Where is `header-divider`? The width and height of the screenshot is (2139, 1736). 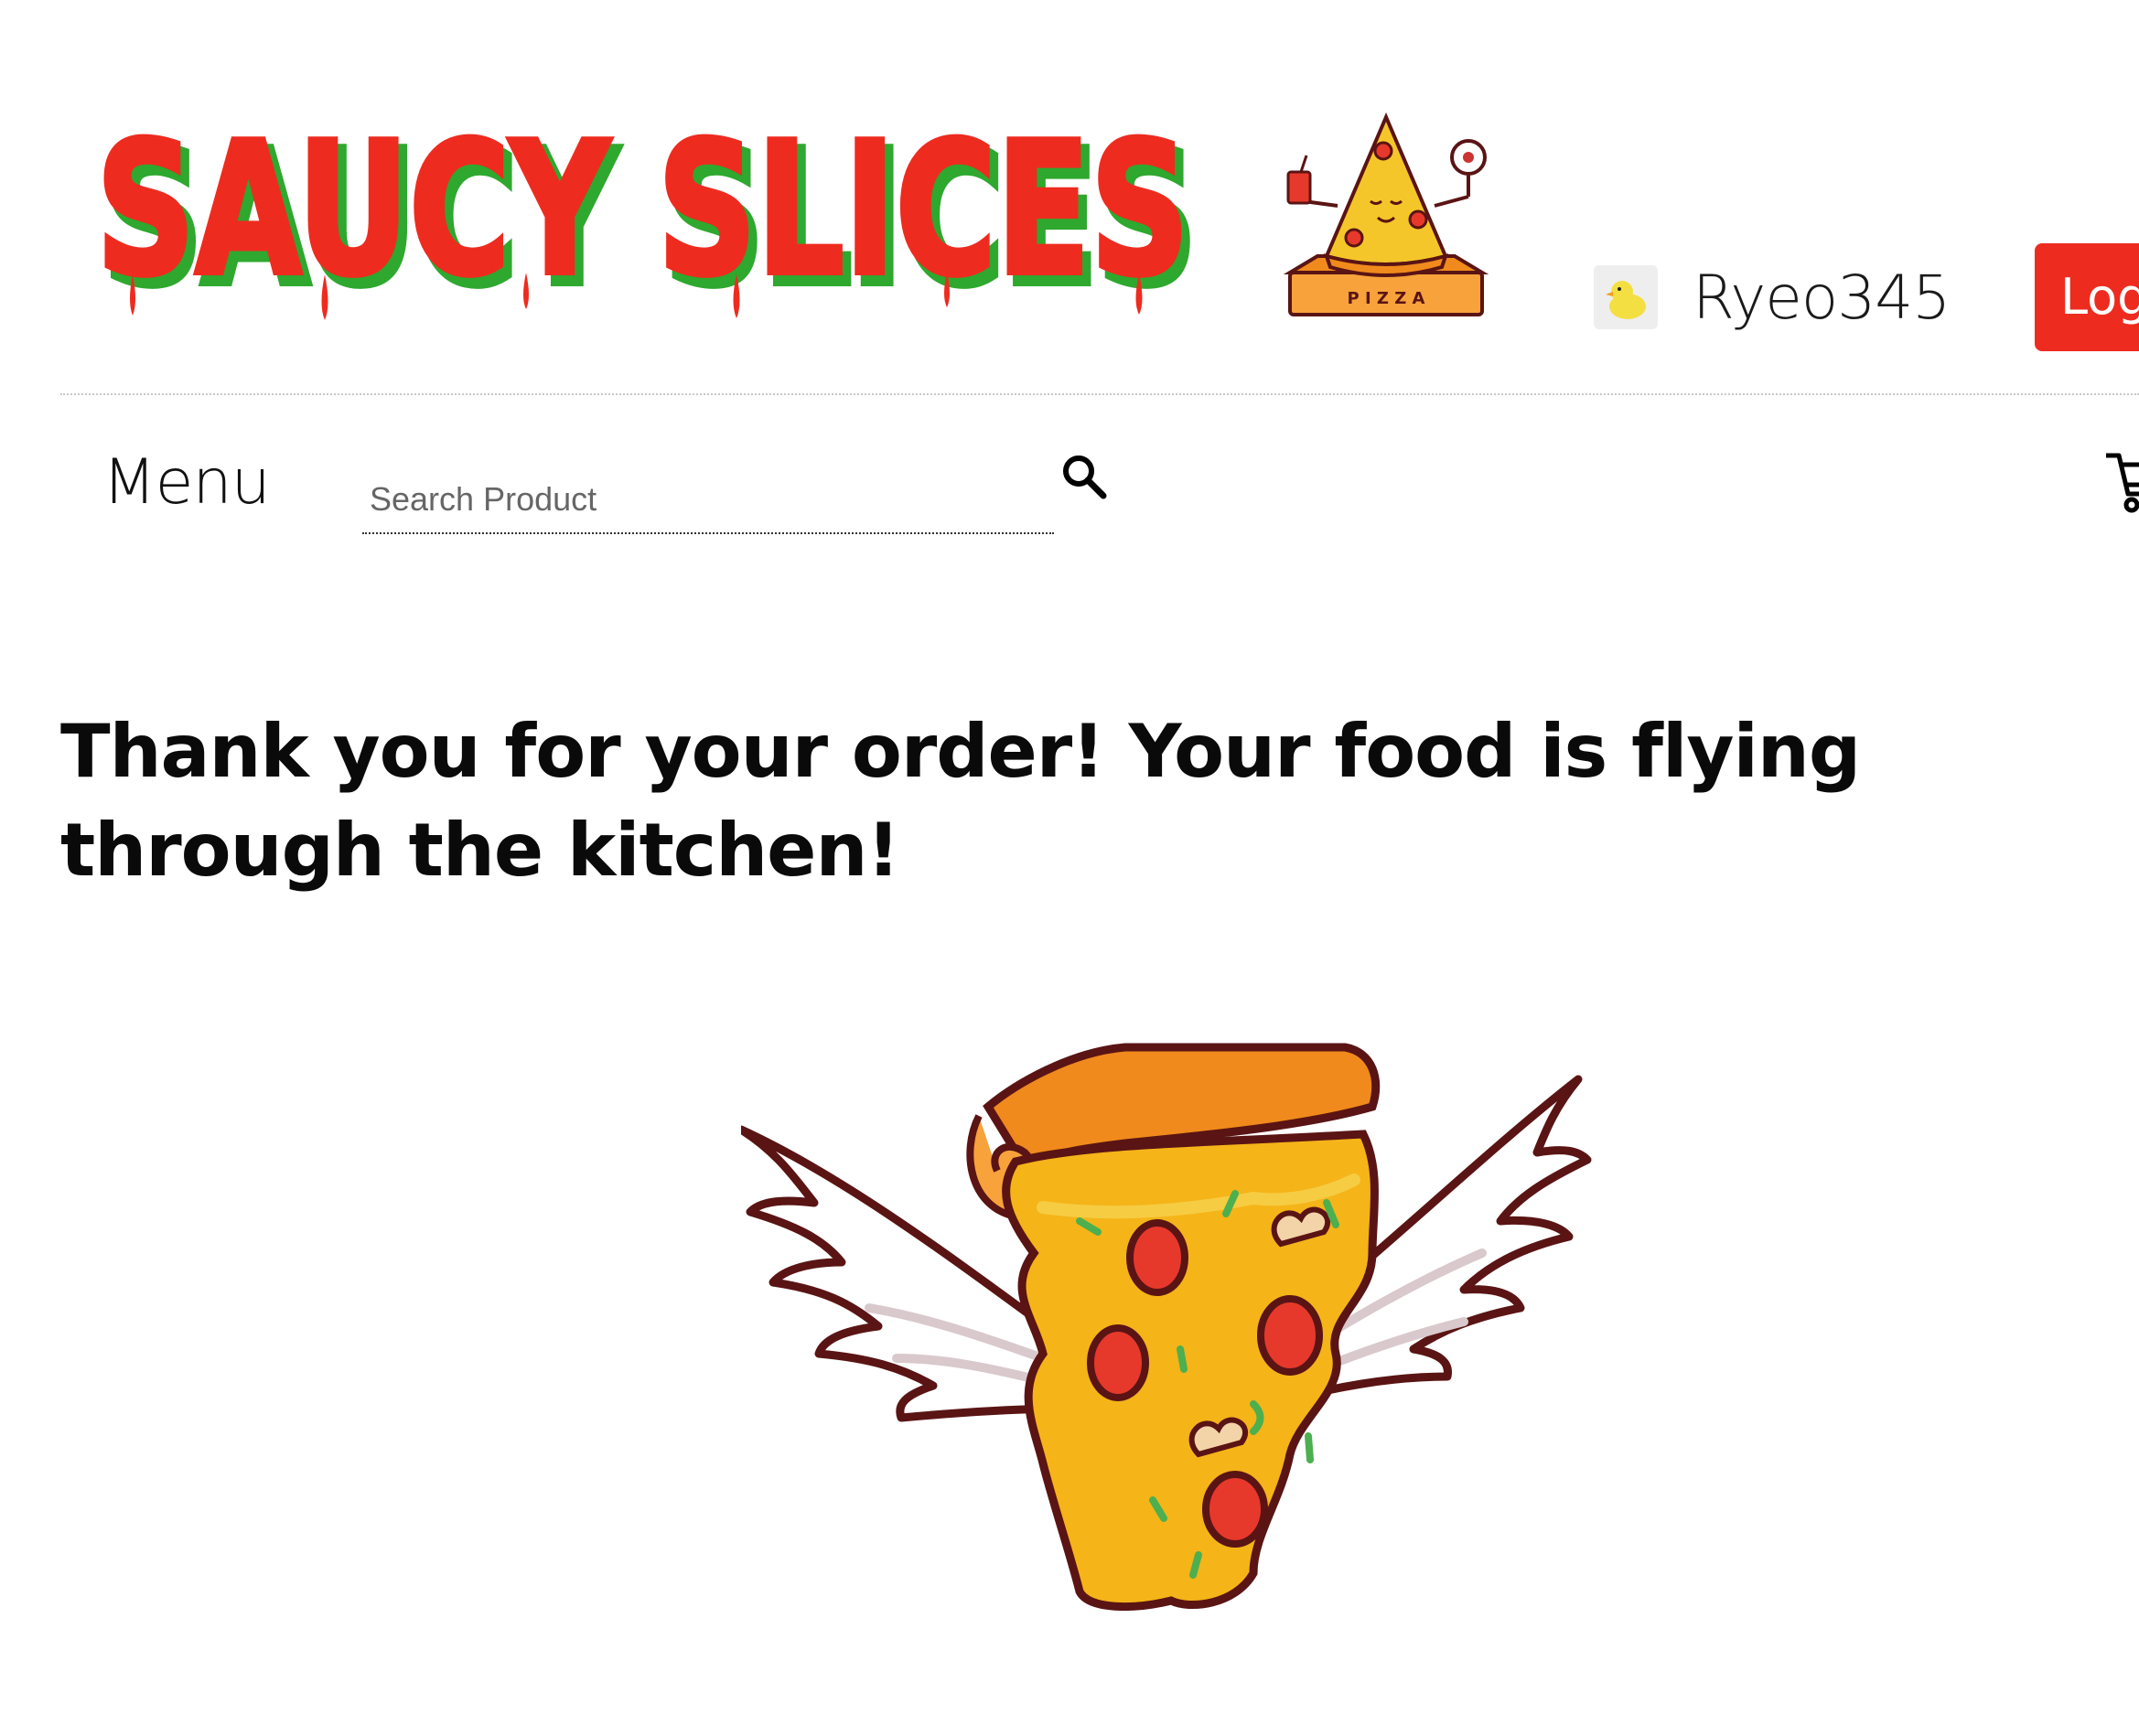
header-divider is located at coordinates (1100, 394).